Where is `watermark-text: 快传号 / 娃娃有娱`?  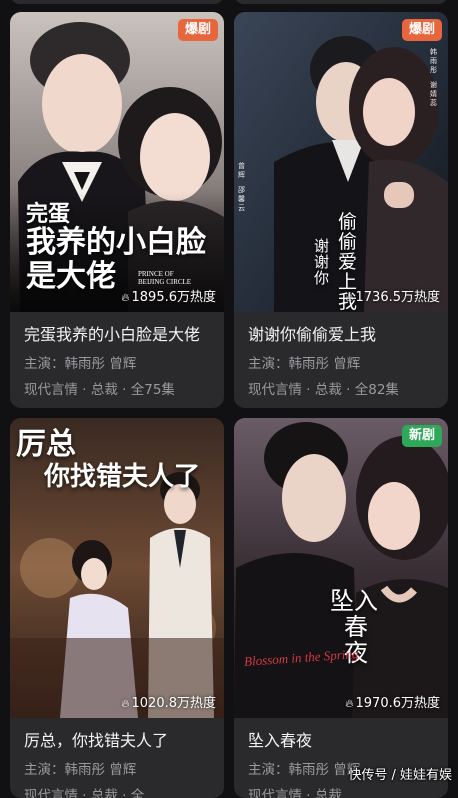 watermark-text: 快传号 / 娃娃有娱 is located at coordinates (400, 775).